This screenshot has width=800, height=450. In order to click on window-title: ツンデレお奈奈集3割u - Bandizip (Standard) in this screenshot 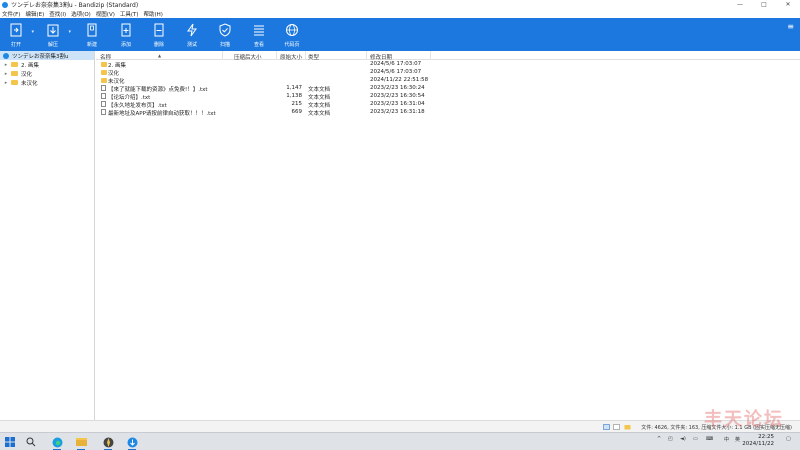, I will do `click(75, 5)`.